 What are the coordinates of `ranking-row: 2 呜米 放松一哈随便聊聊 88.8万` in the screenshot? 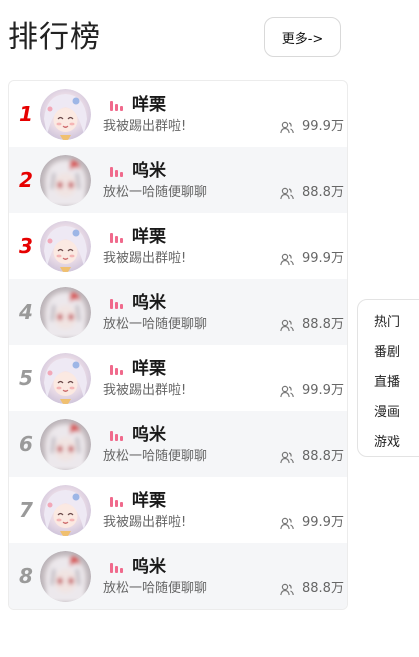 It's located at (178, 180).